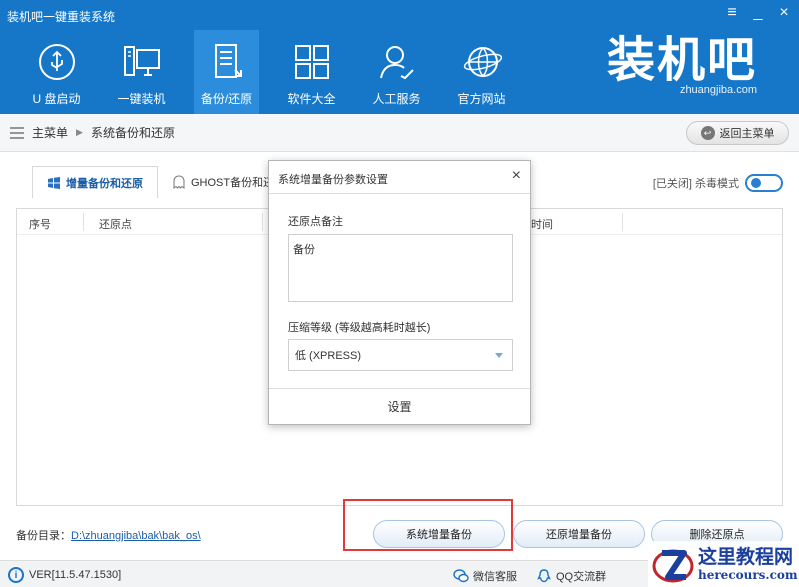 This screenshot has width=799, height=587. I want to click on chevron-right-icon: ▶, so click(79, 132).